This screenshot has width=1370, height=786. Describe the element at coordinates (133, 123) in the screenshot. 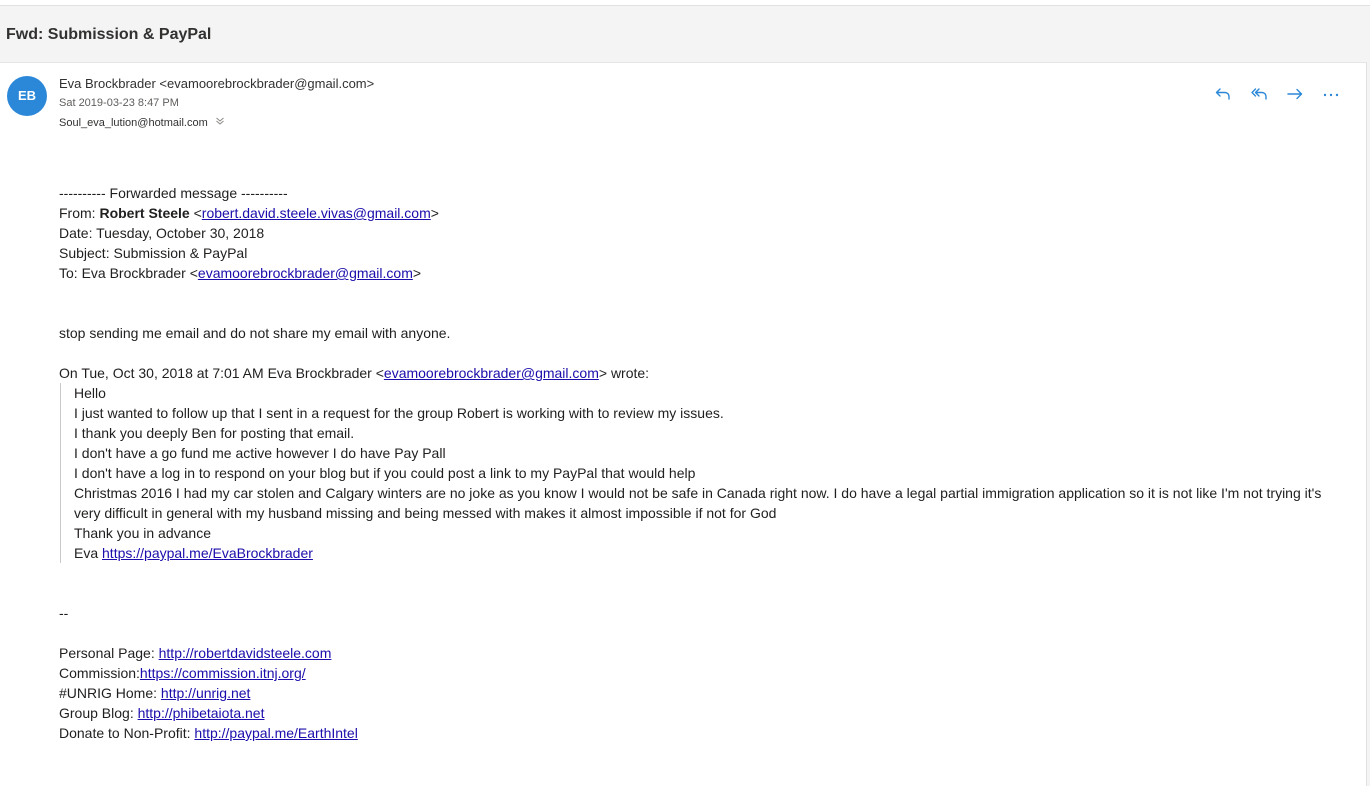

I see `recipient-address: Soul_eva_lution@hotmail.com` at that location.